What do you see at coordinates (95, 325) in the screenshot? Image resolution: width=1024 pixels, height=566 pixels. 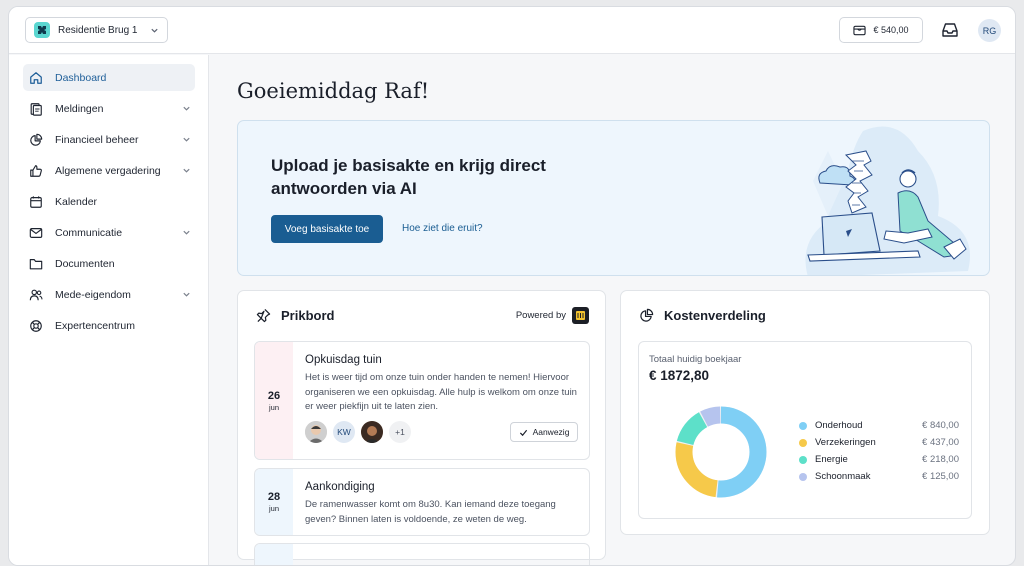 I see `sidebar-item-label: Expertencentrum` at bounding box center [95, 325].